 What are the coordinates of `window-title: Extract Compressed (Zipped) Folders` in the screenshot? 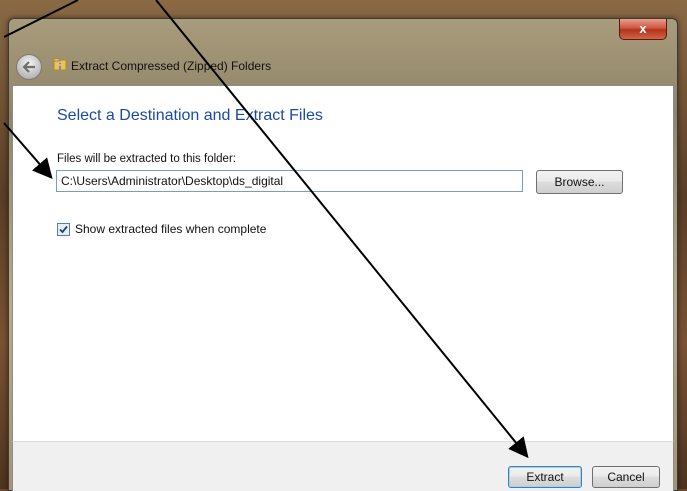 It's located at (171, 66).